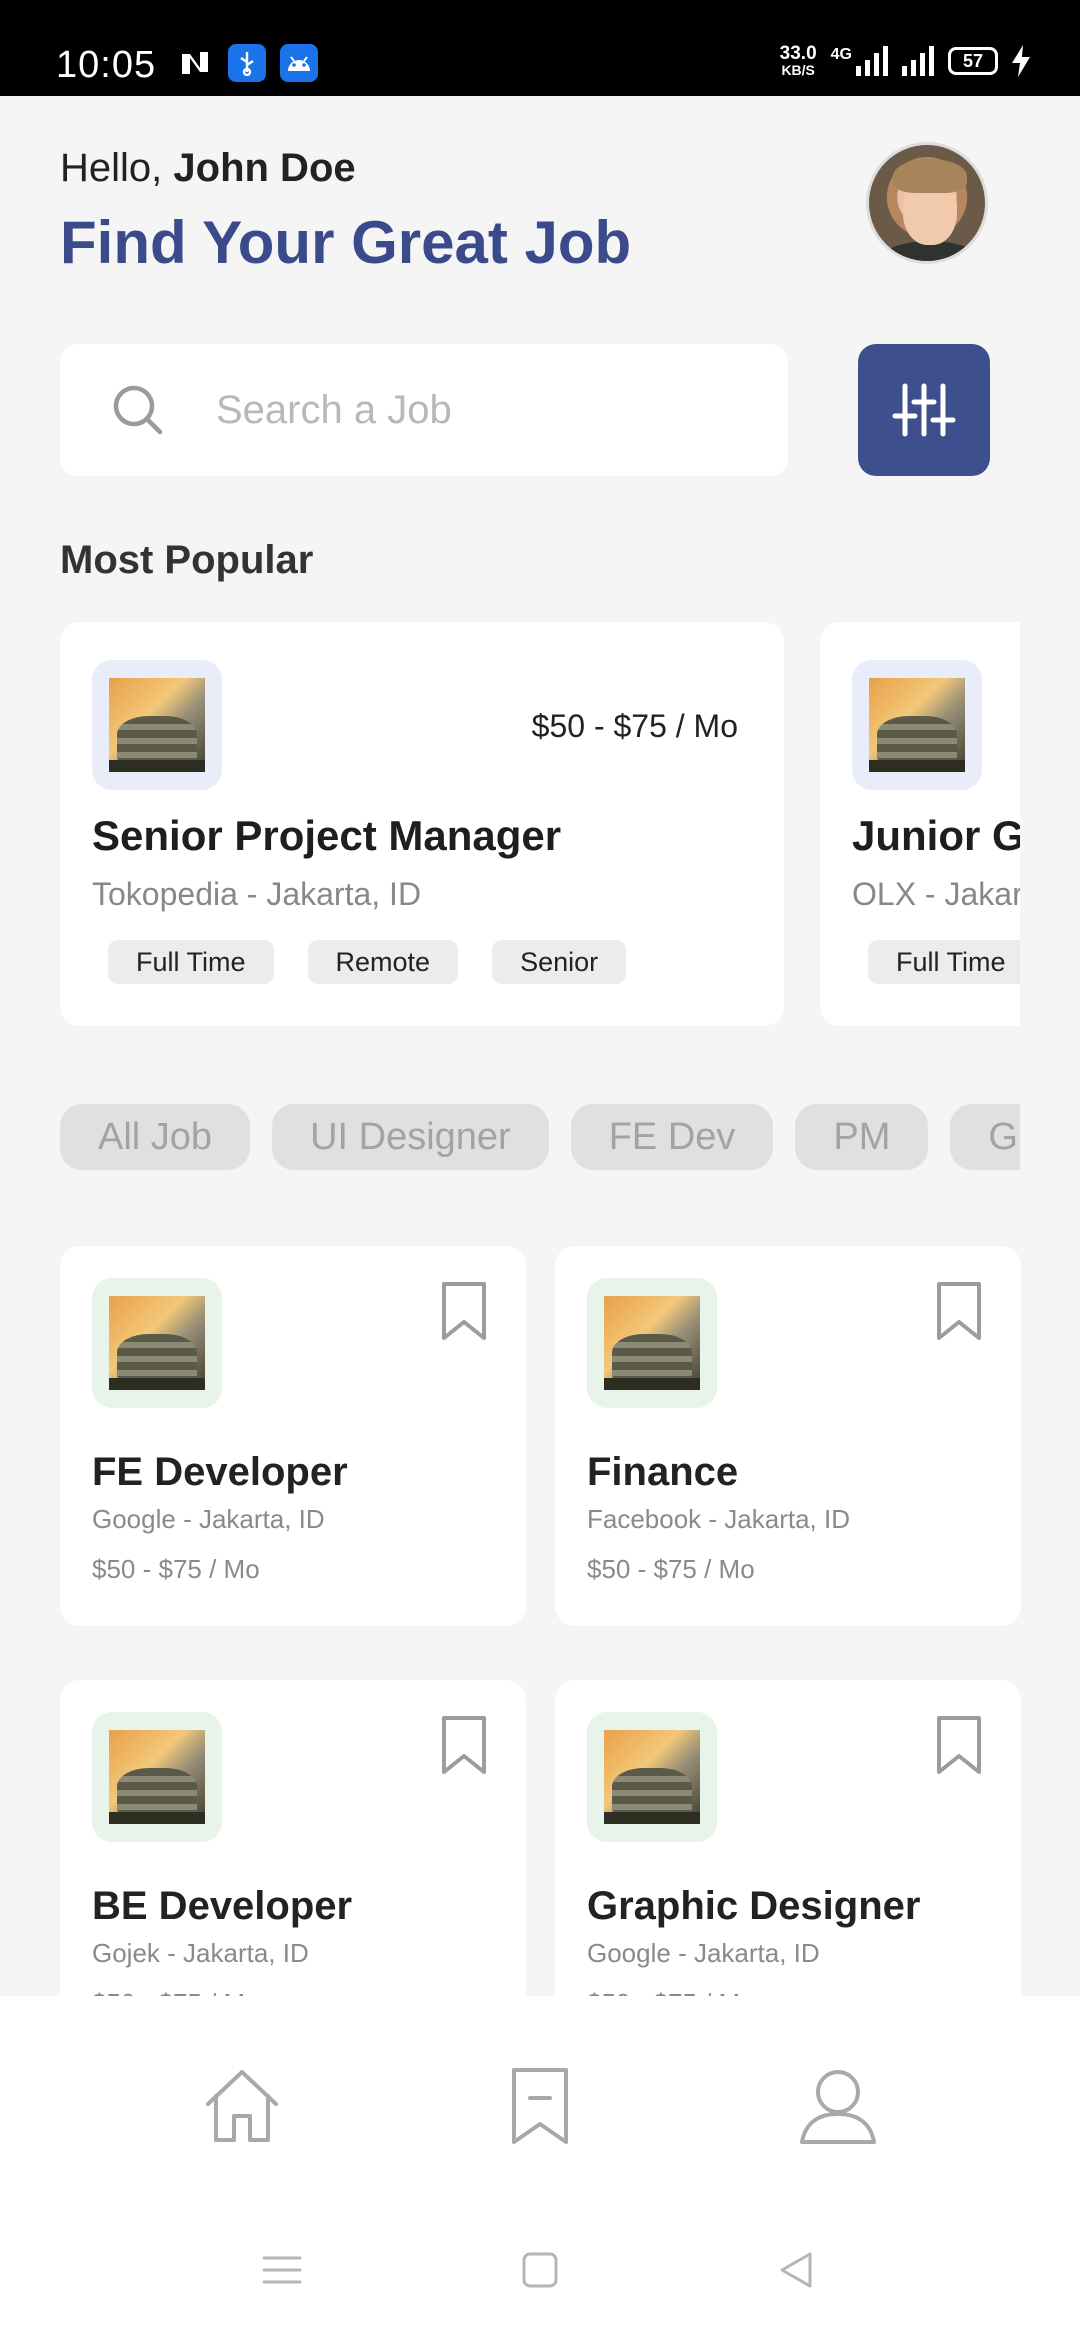 Image resolution: width=1080 pixels, height=2340 pixels. I want to click on job-company: Tokopedia - Jakarta, ID, so click(257, 894).